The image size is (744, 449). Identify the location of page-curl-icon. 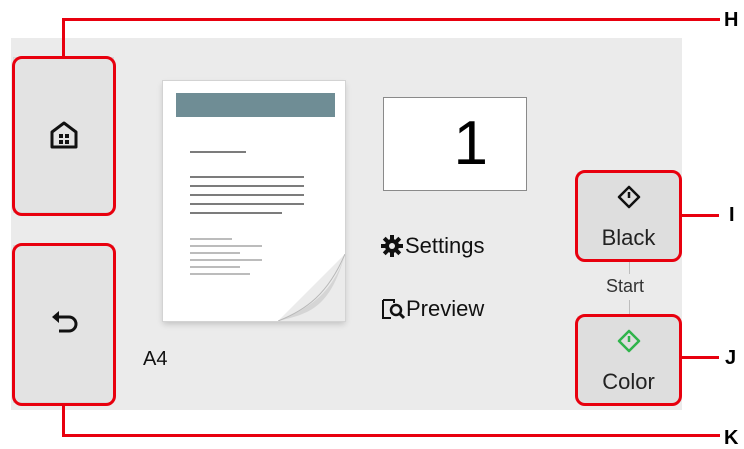
(311, 287).